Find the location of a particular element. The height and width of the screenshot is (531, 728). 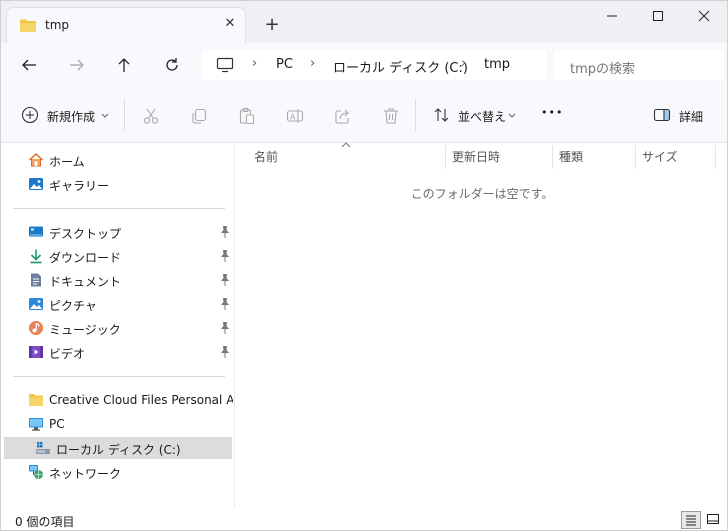

sidebar-item-pictures: ピクチャ is located at coordinates (117, 304).